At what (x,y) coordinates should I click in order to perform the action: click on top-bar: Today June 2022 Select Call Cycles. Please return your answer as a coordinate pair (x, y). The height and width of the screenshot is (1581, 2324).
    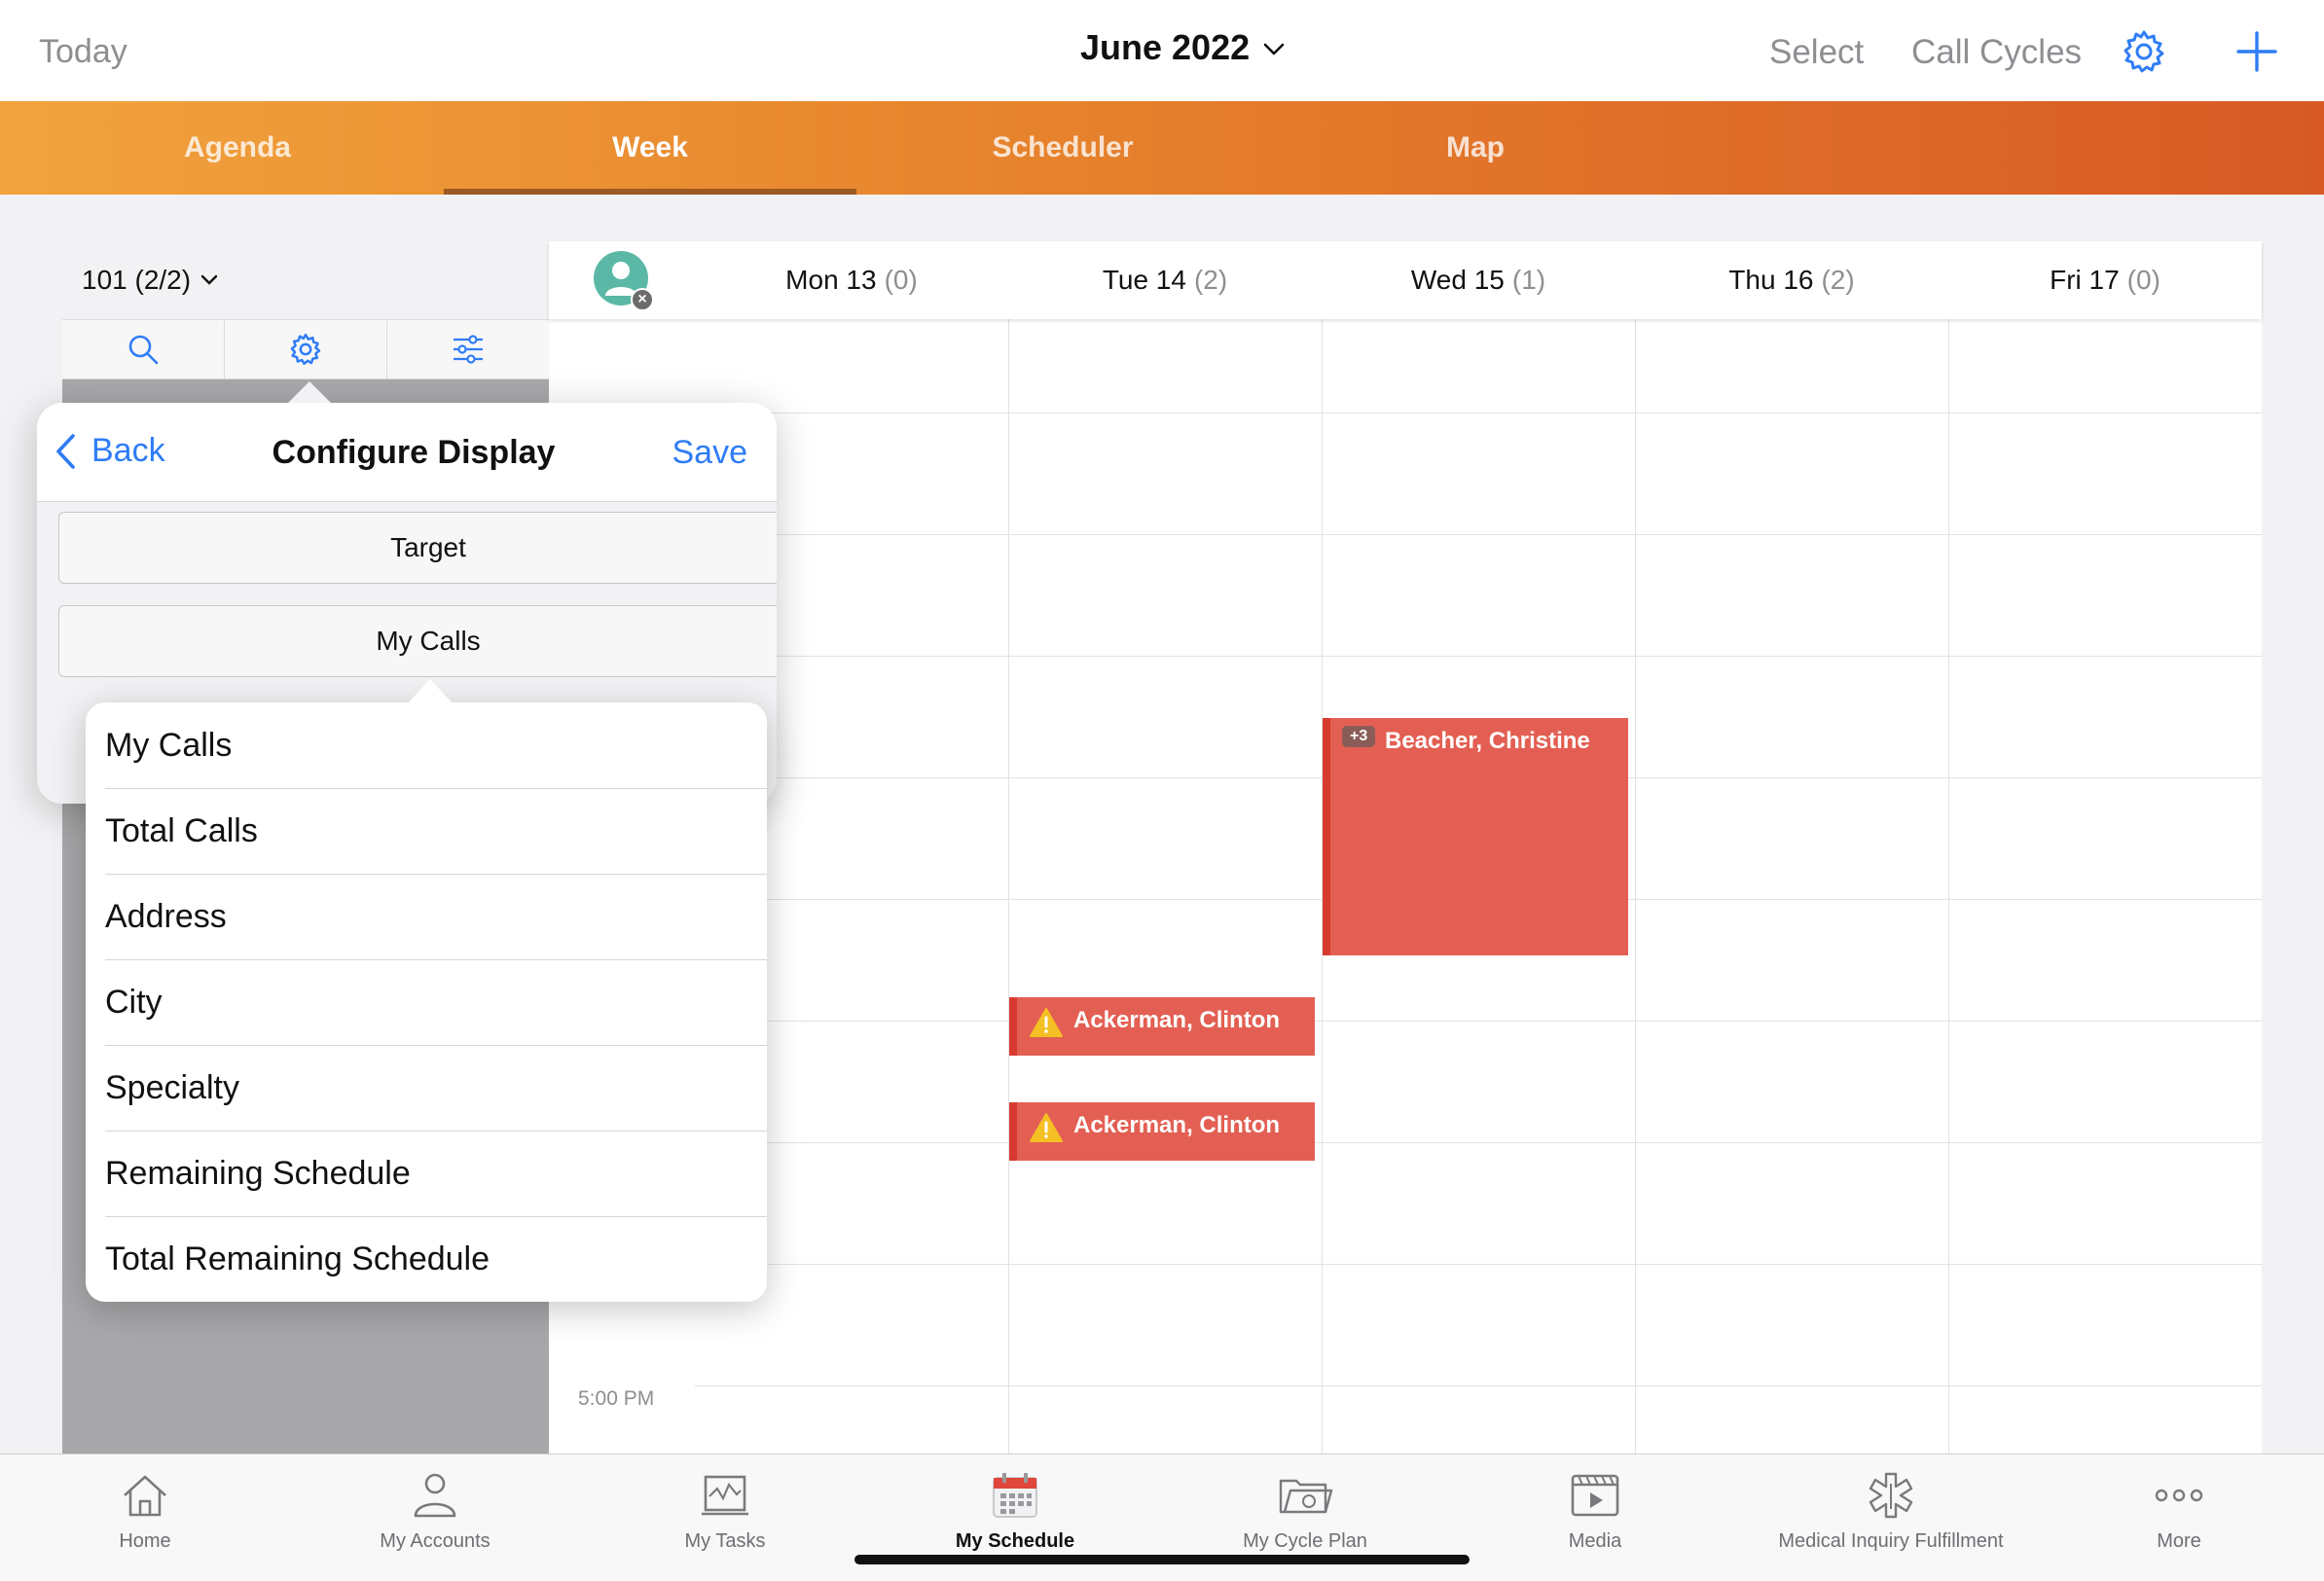
    Looking at the image, I should click on (1162, 50).